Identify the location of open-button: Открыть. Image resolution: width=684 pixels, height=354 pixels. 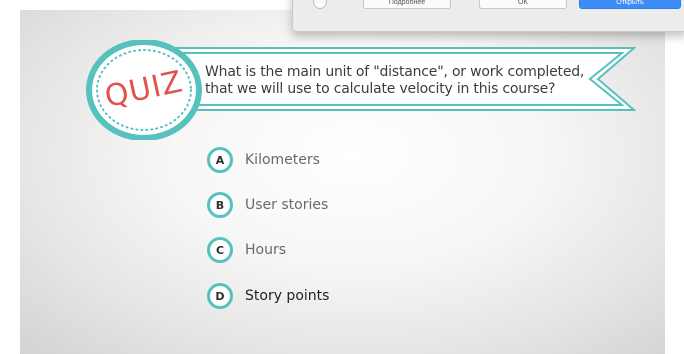
(630, 4).